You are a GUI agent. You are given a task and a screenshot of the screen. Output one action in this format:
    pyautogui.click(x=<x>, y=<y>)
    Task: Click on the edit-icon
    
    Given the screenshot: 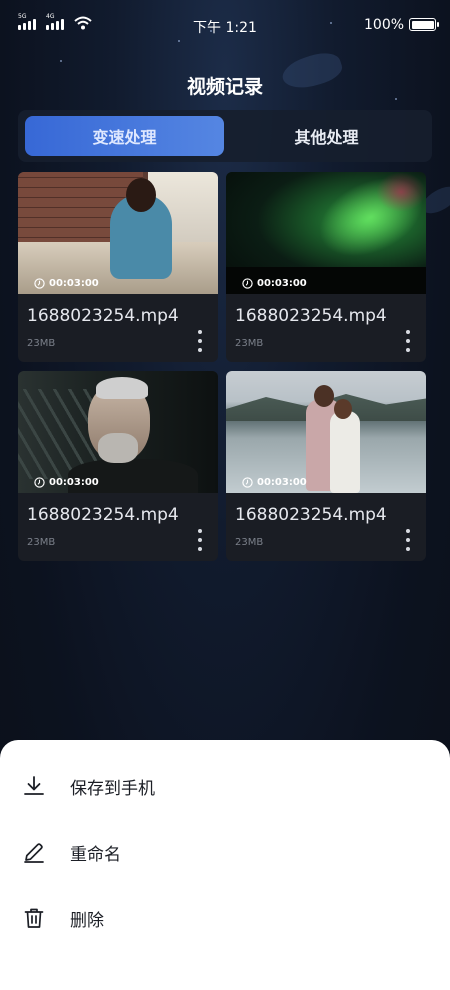 What is the action you would take?
    pyautogui.click(x=34, y=853)
    